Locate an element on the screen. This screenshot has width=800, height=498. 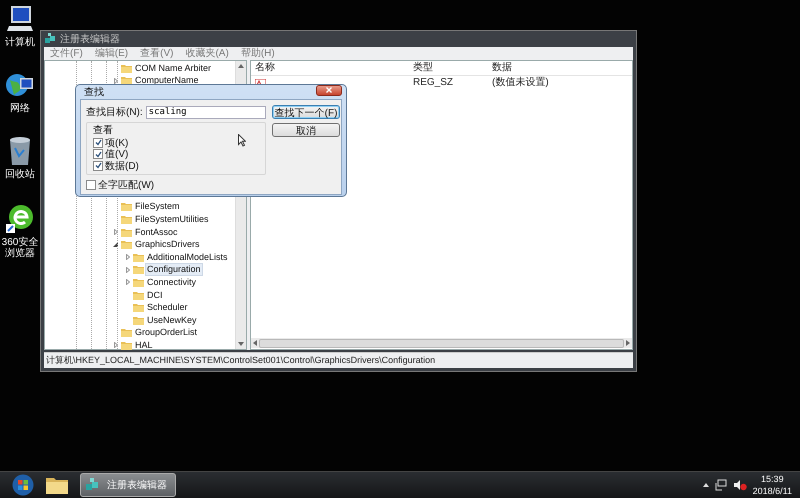
tree-item: Connectivity is located at coordinates (172, 282).